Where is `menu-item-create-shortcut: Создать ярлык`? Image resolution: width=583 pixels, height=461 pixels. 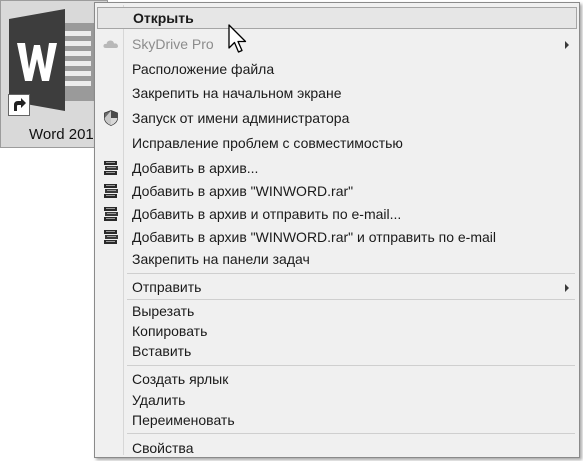 menu-item-create-shortcut: Создать ярлык is located at coordinates (337, 379).